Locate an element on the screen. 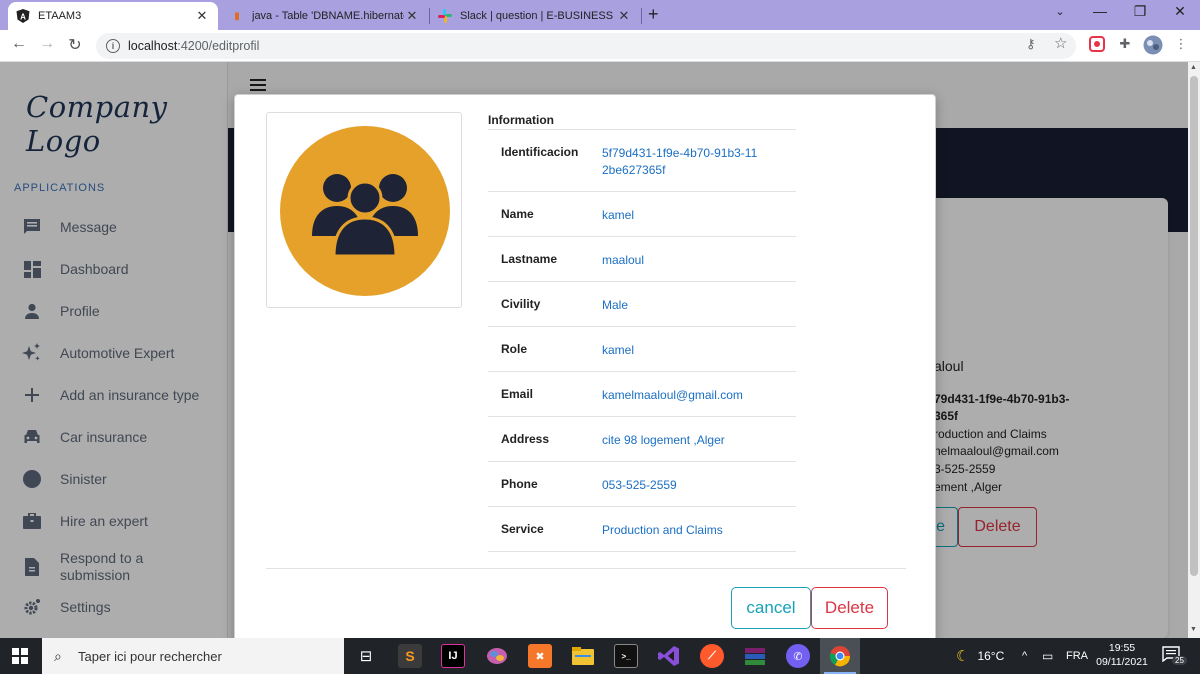  search-icon: ⌕ is located at coordinates (58, 656).